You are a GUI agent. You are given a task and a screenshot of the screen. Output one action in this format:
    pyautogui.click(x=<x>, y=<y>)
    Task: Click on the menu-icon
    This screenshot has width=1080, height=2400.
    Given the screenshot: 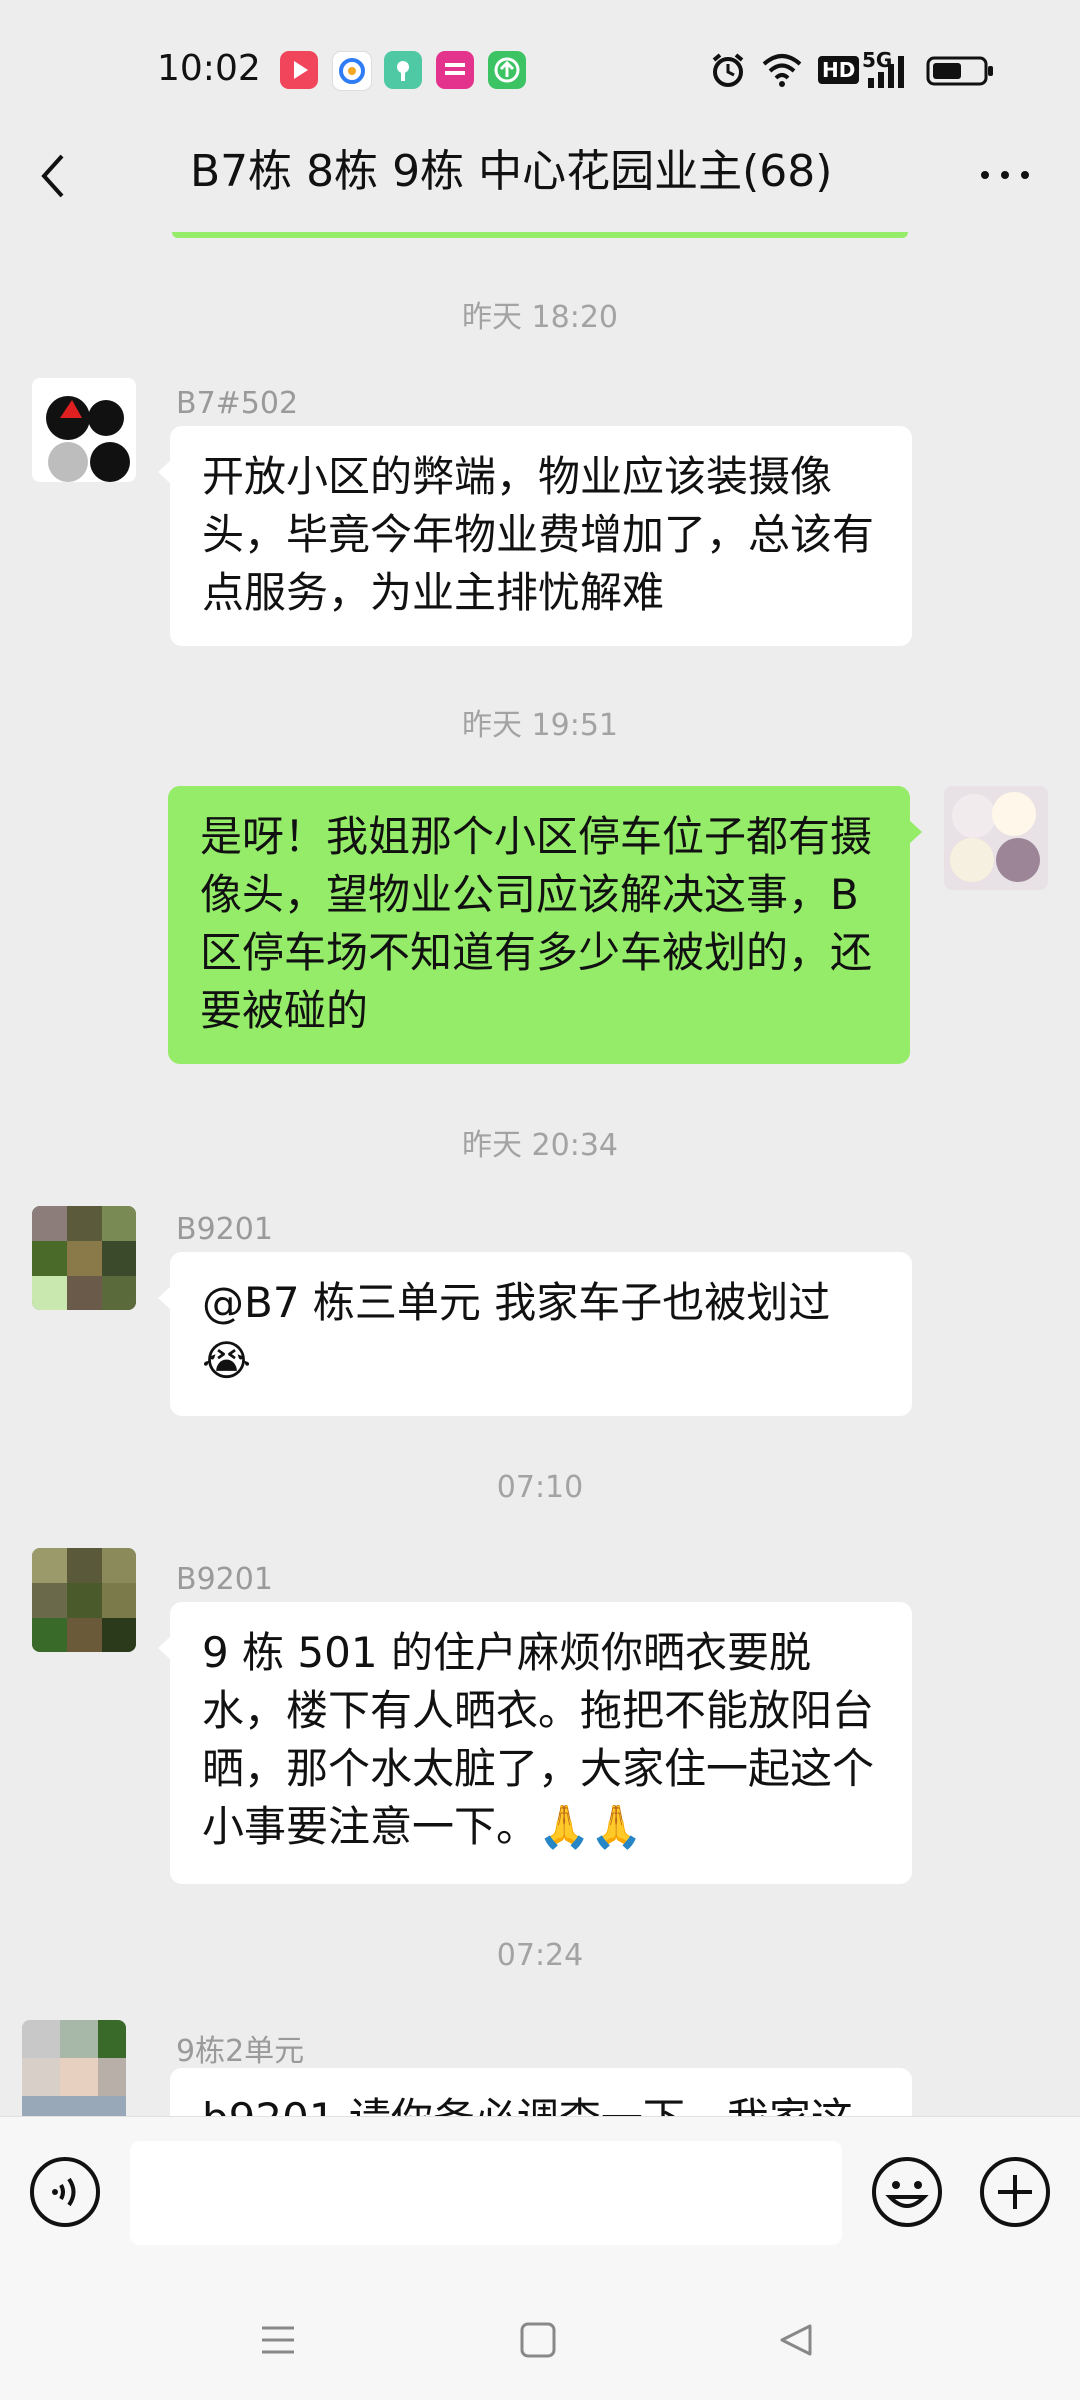 What is the action you would take?
    pyautogui.click(x=278, y=2340)
    